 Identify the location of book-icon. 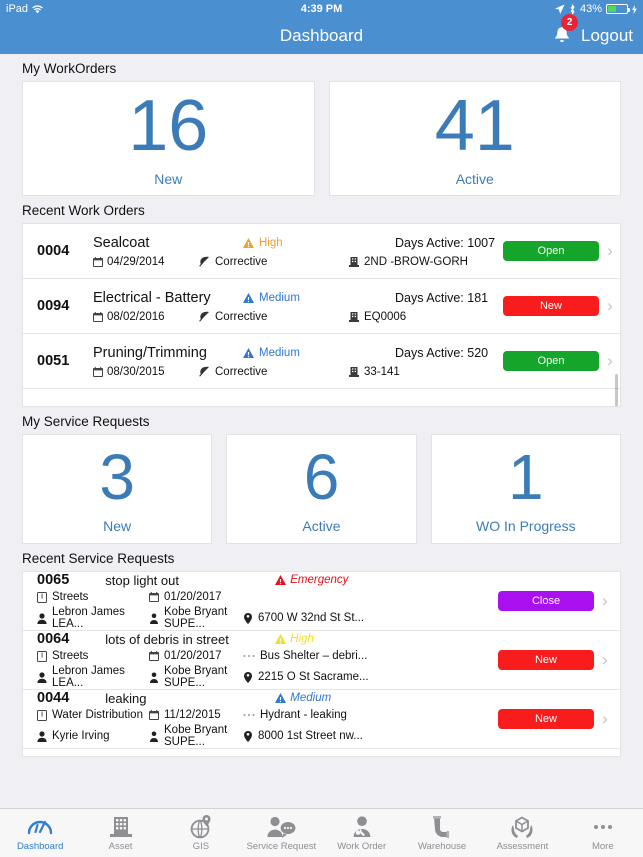
(42, 656).